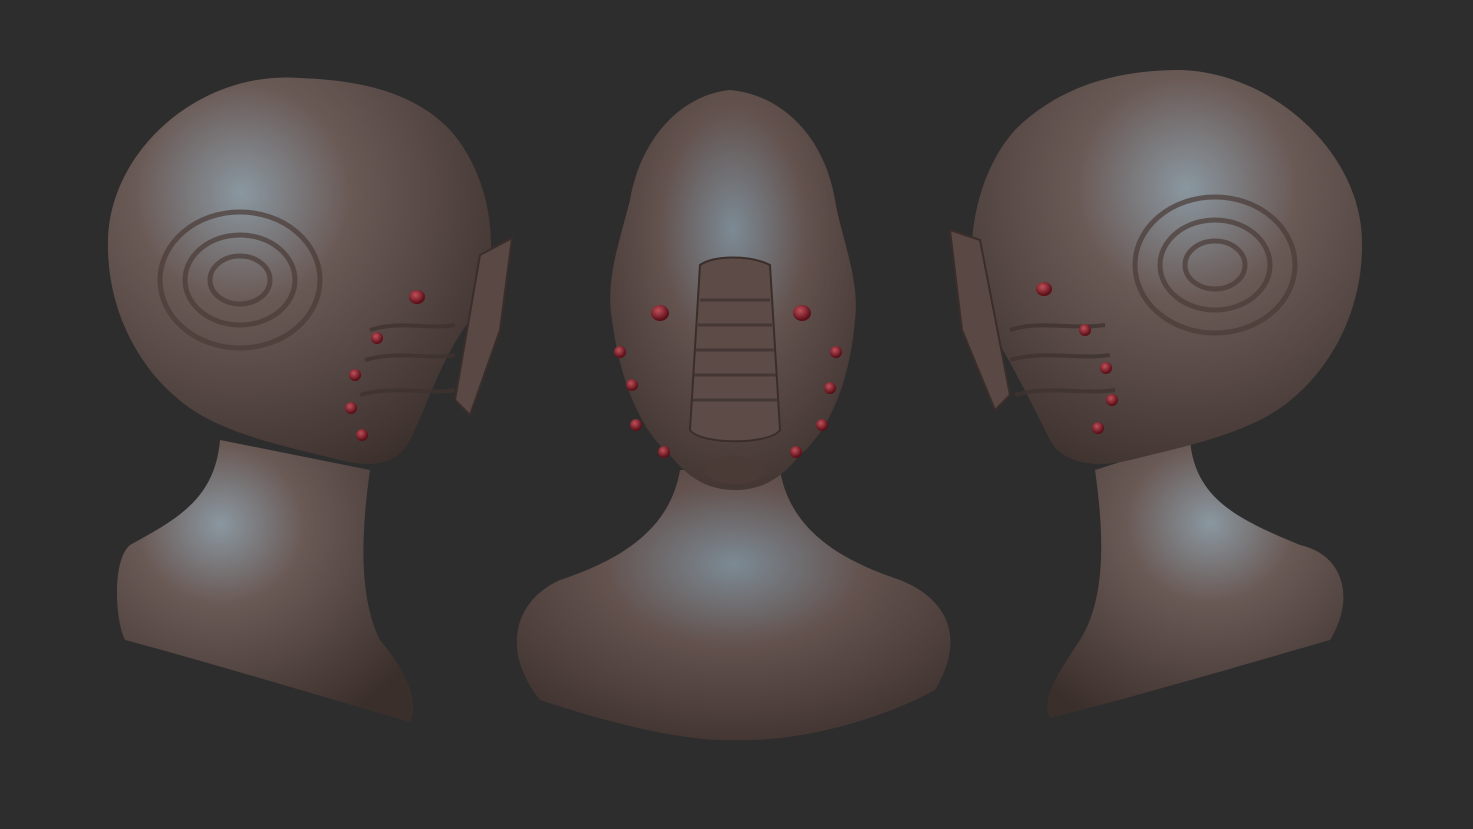  I want to click on front-bust-body, so click(733, 605).